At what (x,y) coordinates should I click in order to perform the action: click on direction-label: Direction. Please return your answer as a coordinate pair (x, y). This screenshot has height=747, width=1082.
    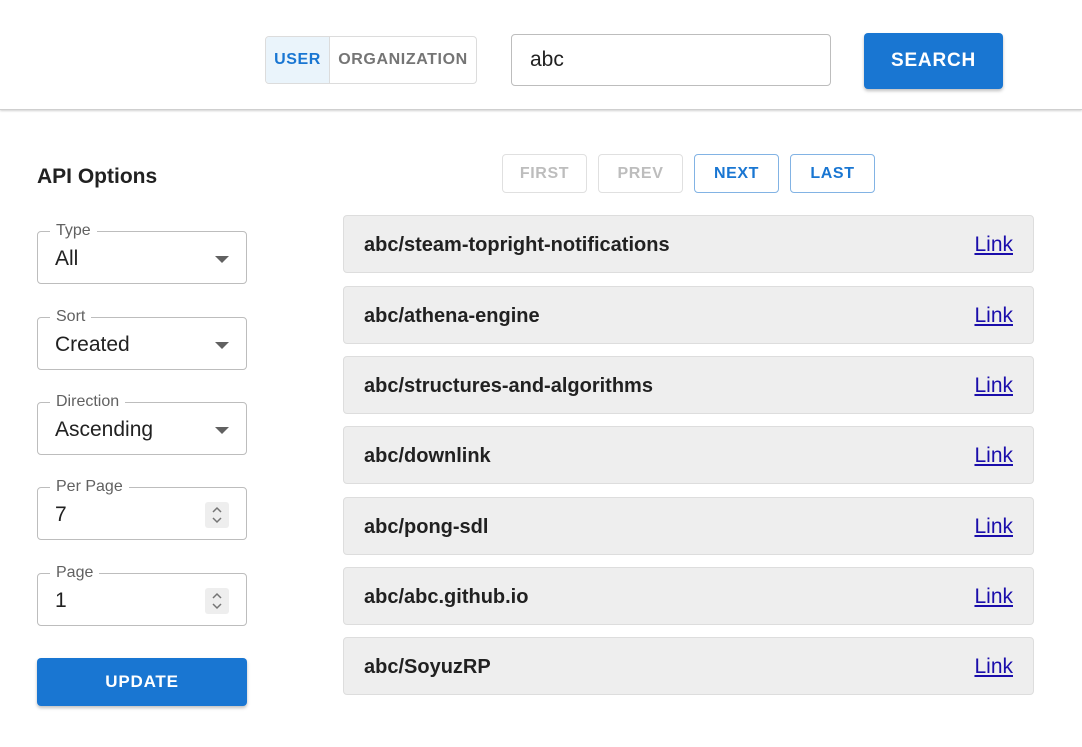
    Looking at the image, I should click on (88, 402).